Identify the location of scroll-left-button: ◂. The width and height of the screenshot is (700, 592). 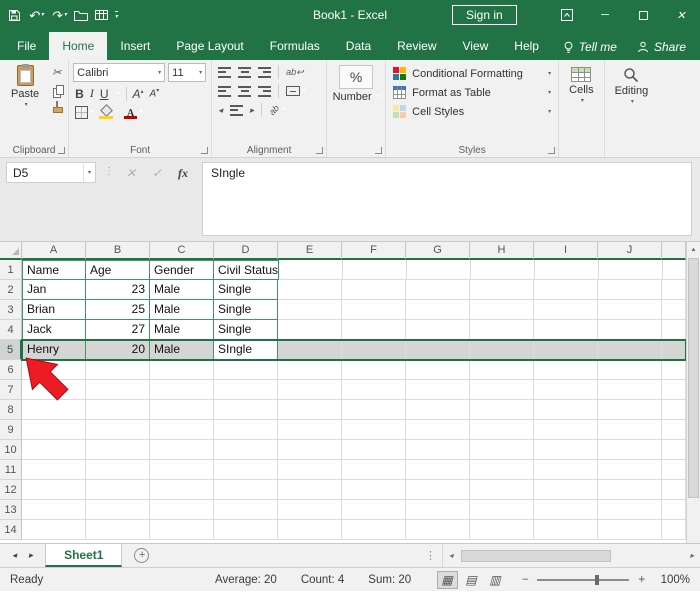
(451, 555).